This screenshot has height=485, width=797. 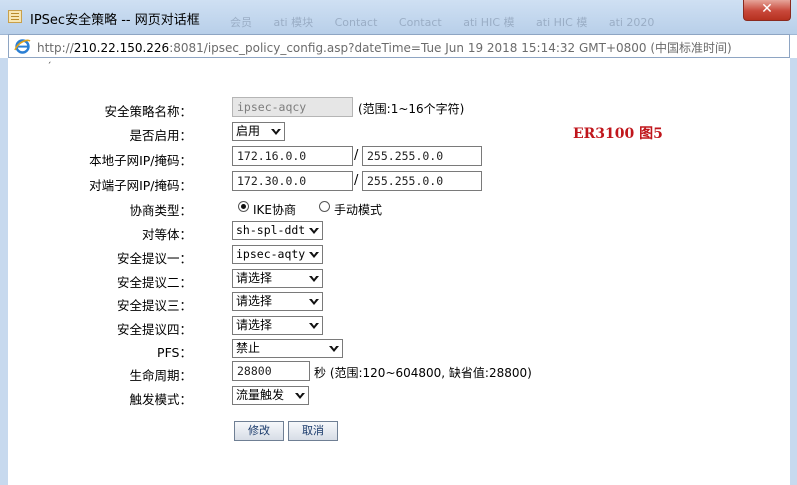 I want to click on proposal4-select: 请选择, so click(x=277, y=325).